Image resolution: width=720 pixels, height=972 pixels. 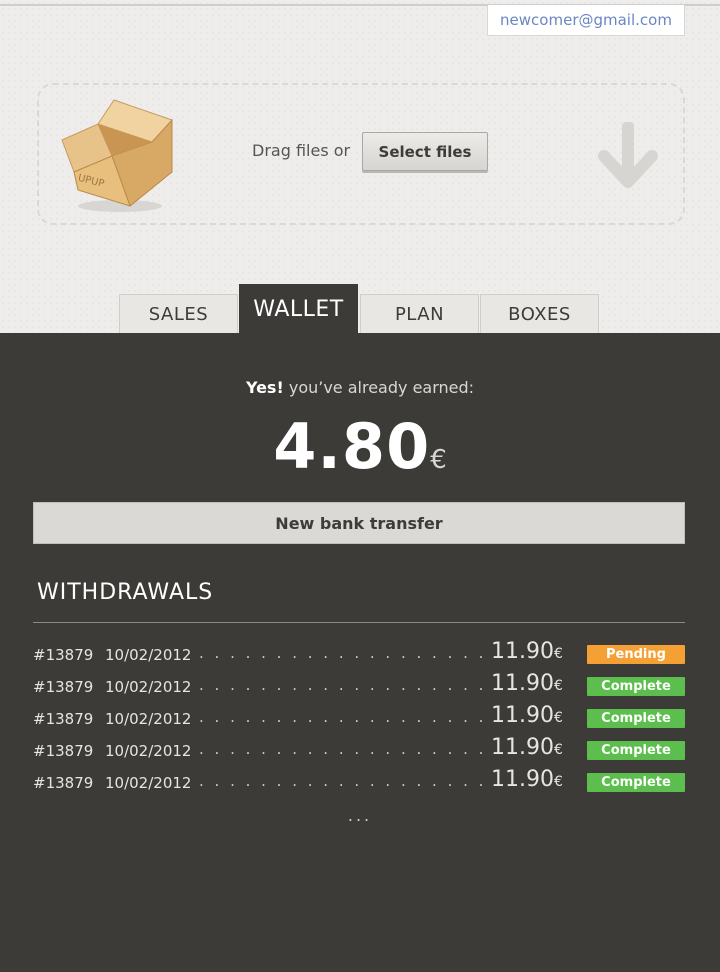 I want to click on balance-currency: €, so click(x=438, y=460).